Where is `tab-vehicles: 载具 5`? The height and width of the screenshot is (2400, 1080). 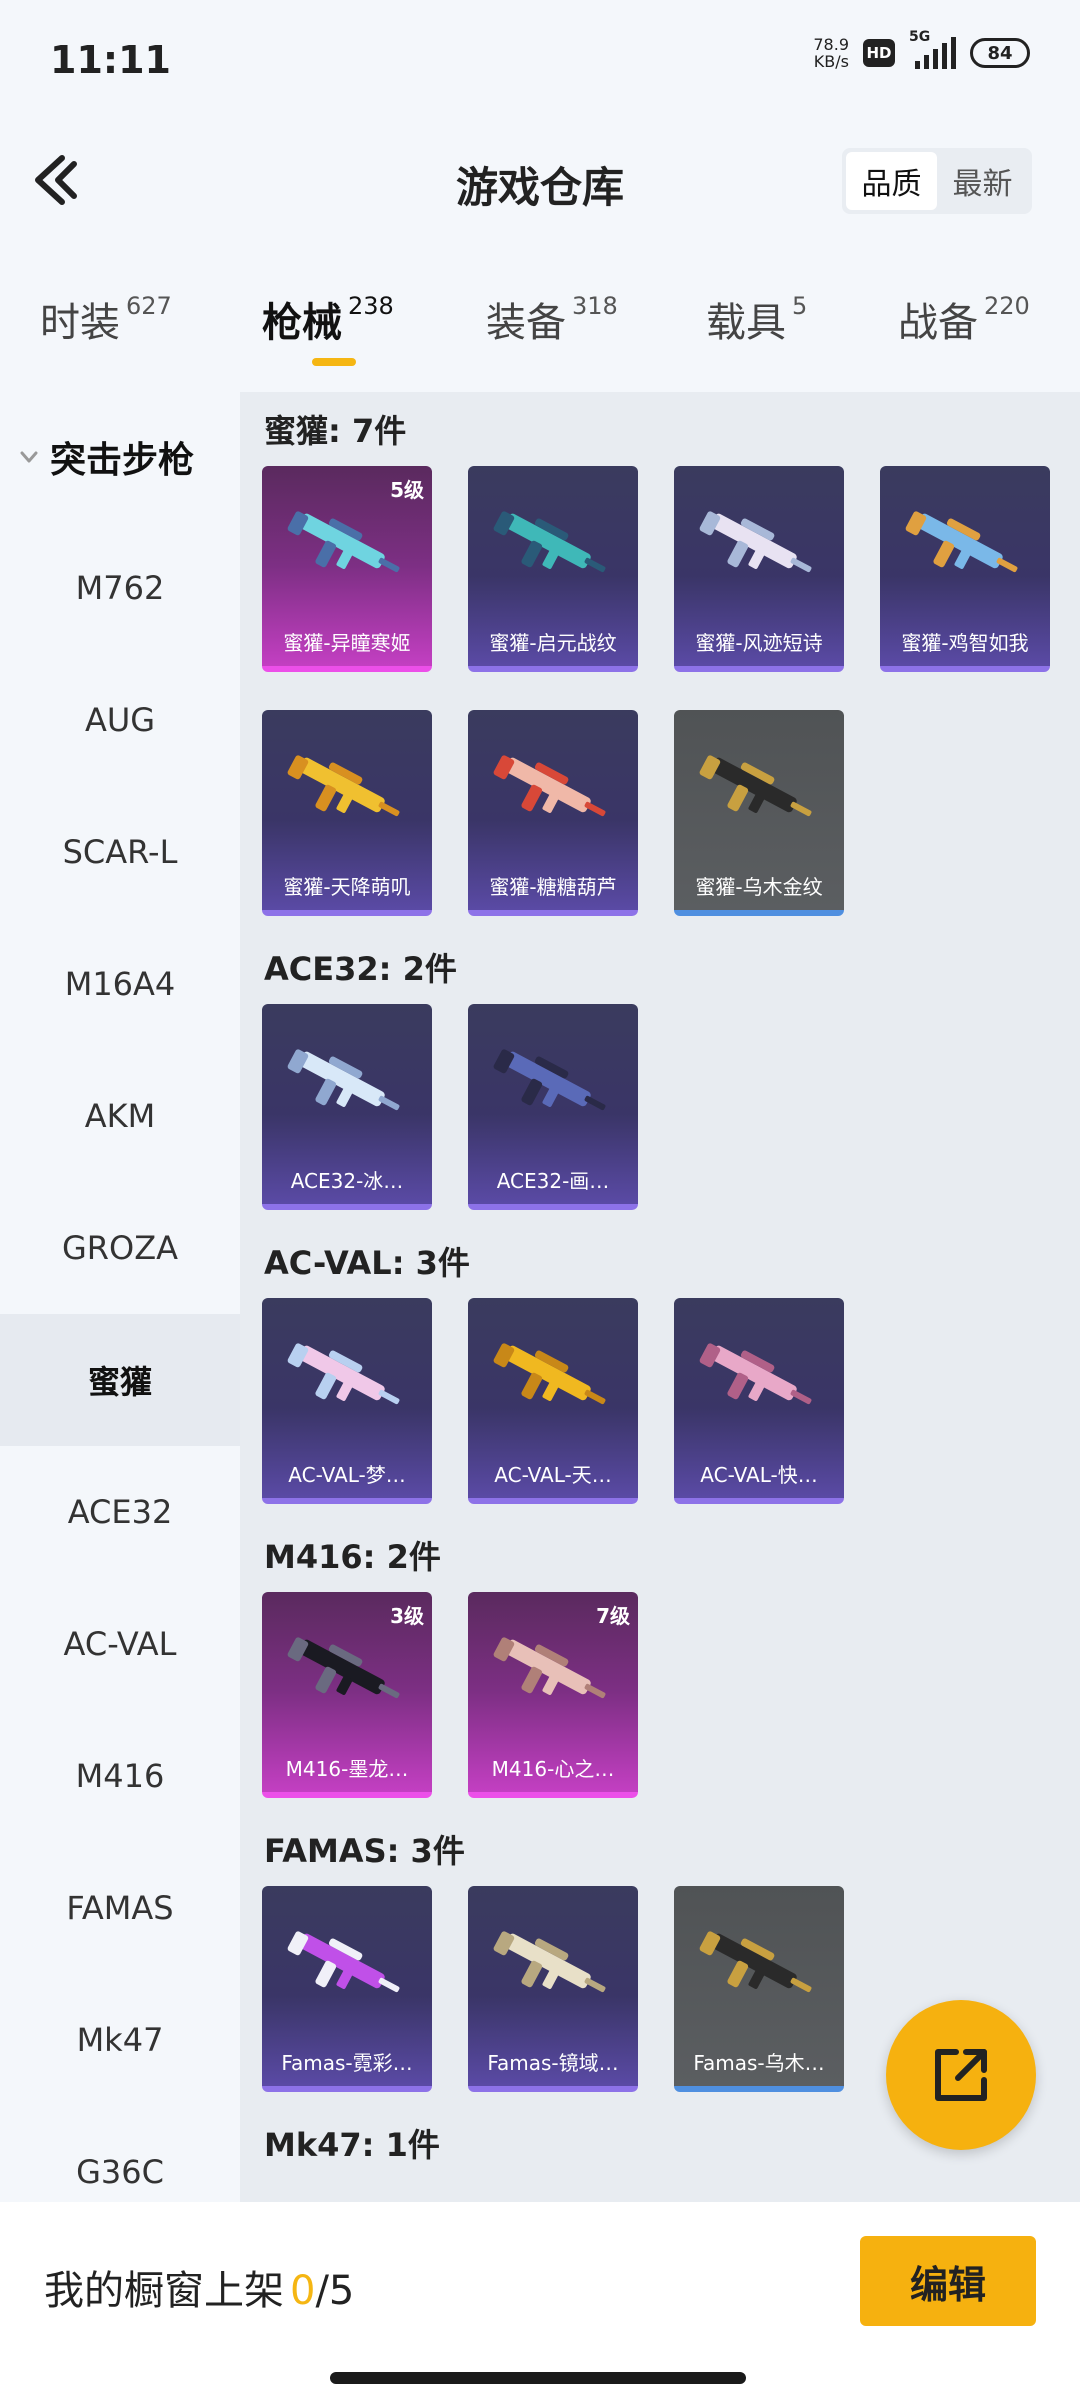 tab-vehicles: 载具 5 is located at coordinates (756, 319).